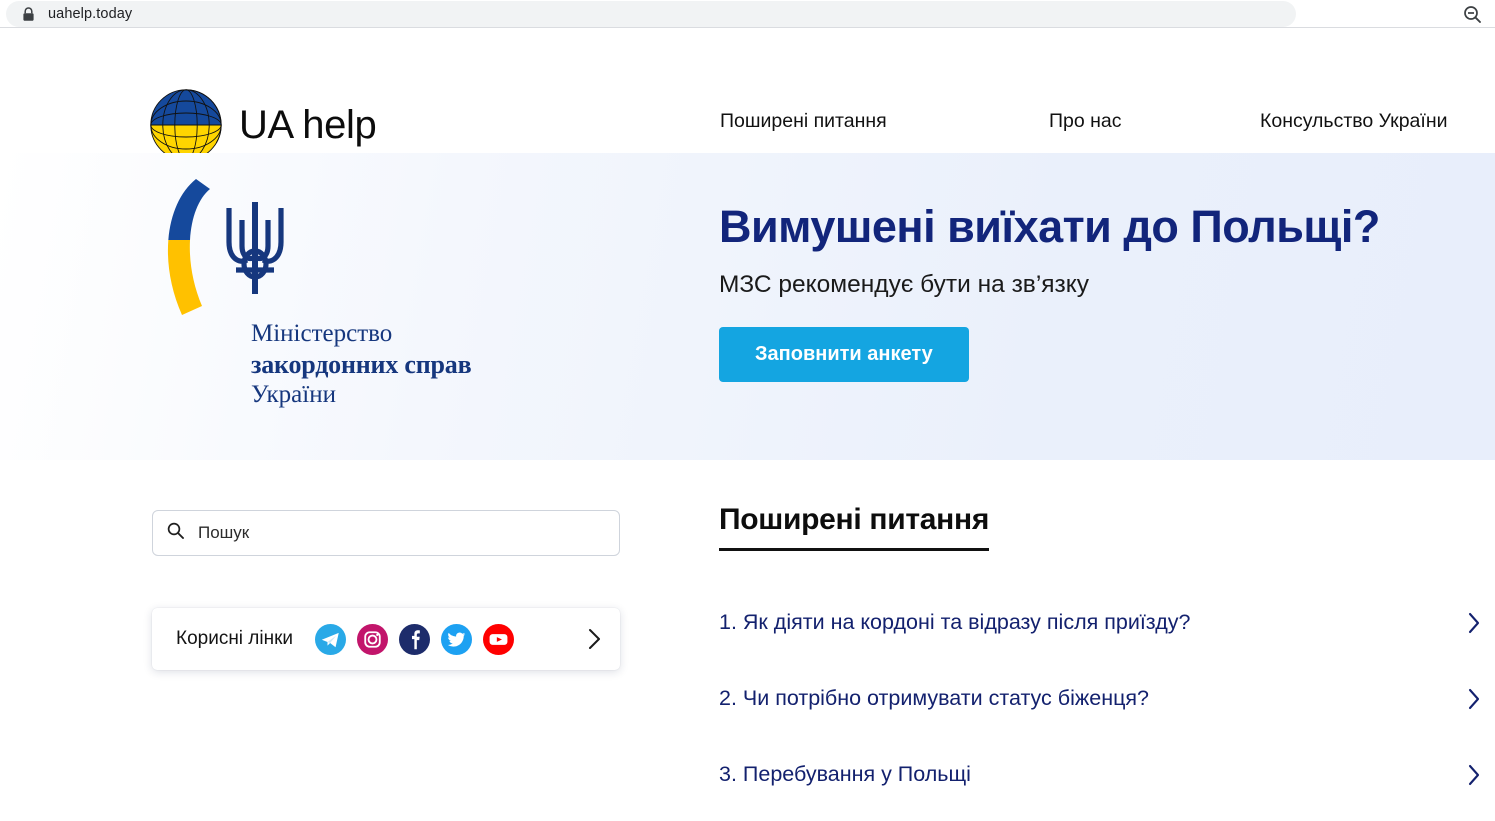  I want to click on twitter-icon, so click(457, 639).